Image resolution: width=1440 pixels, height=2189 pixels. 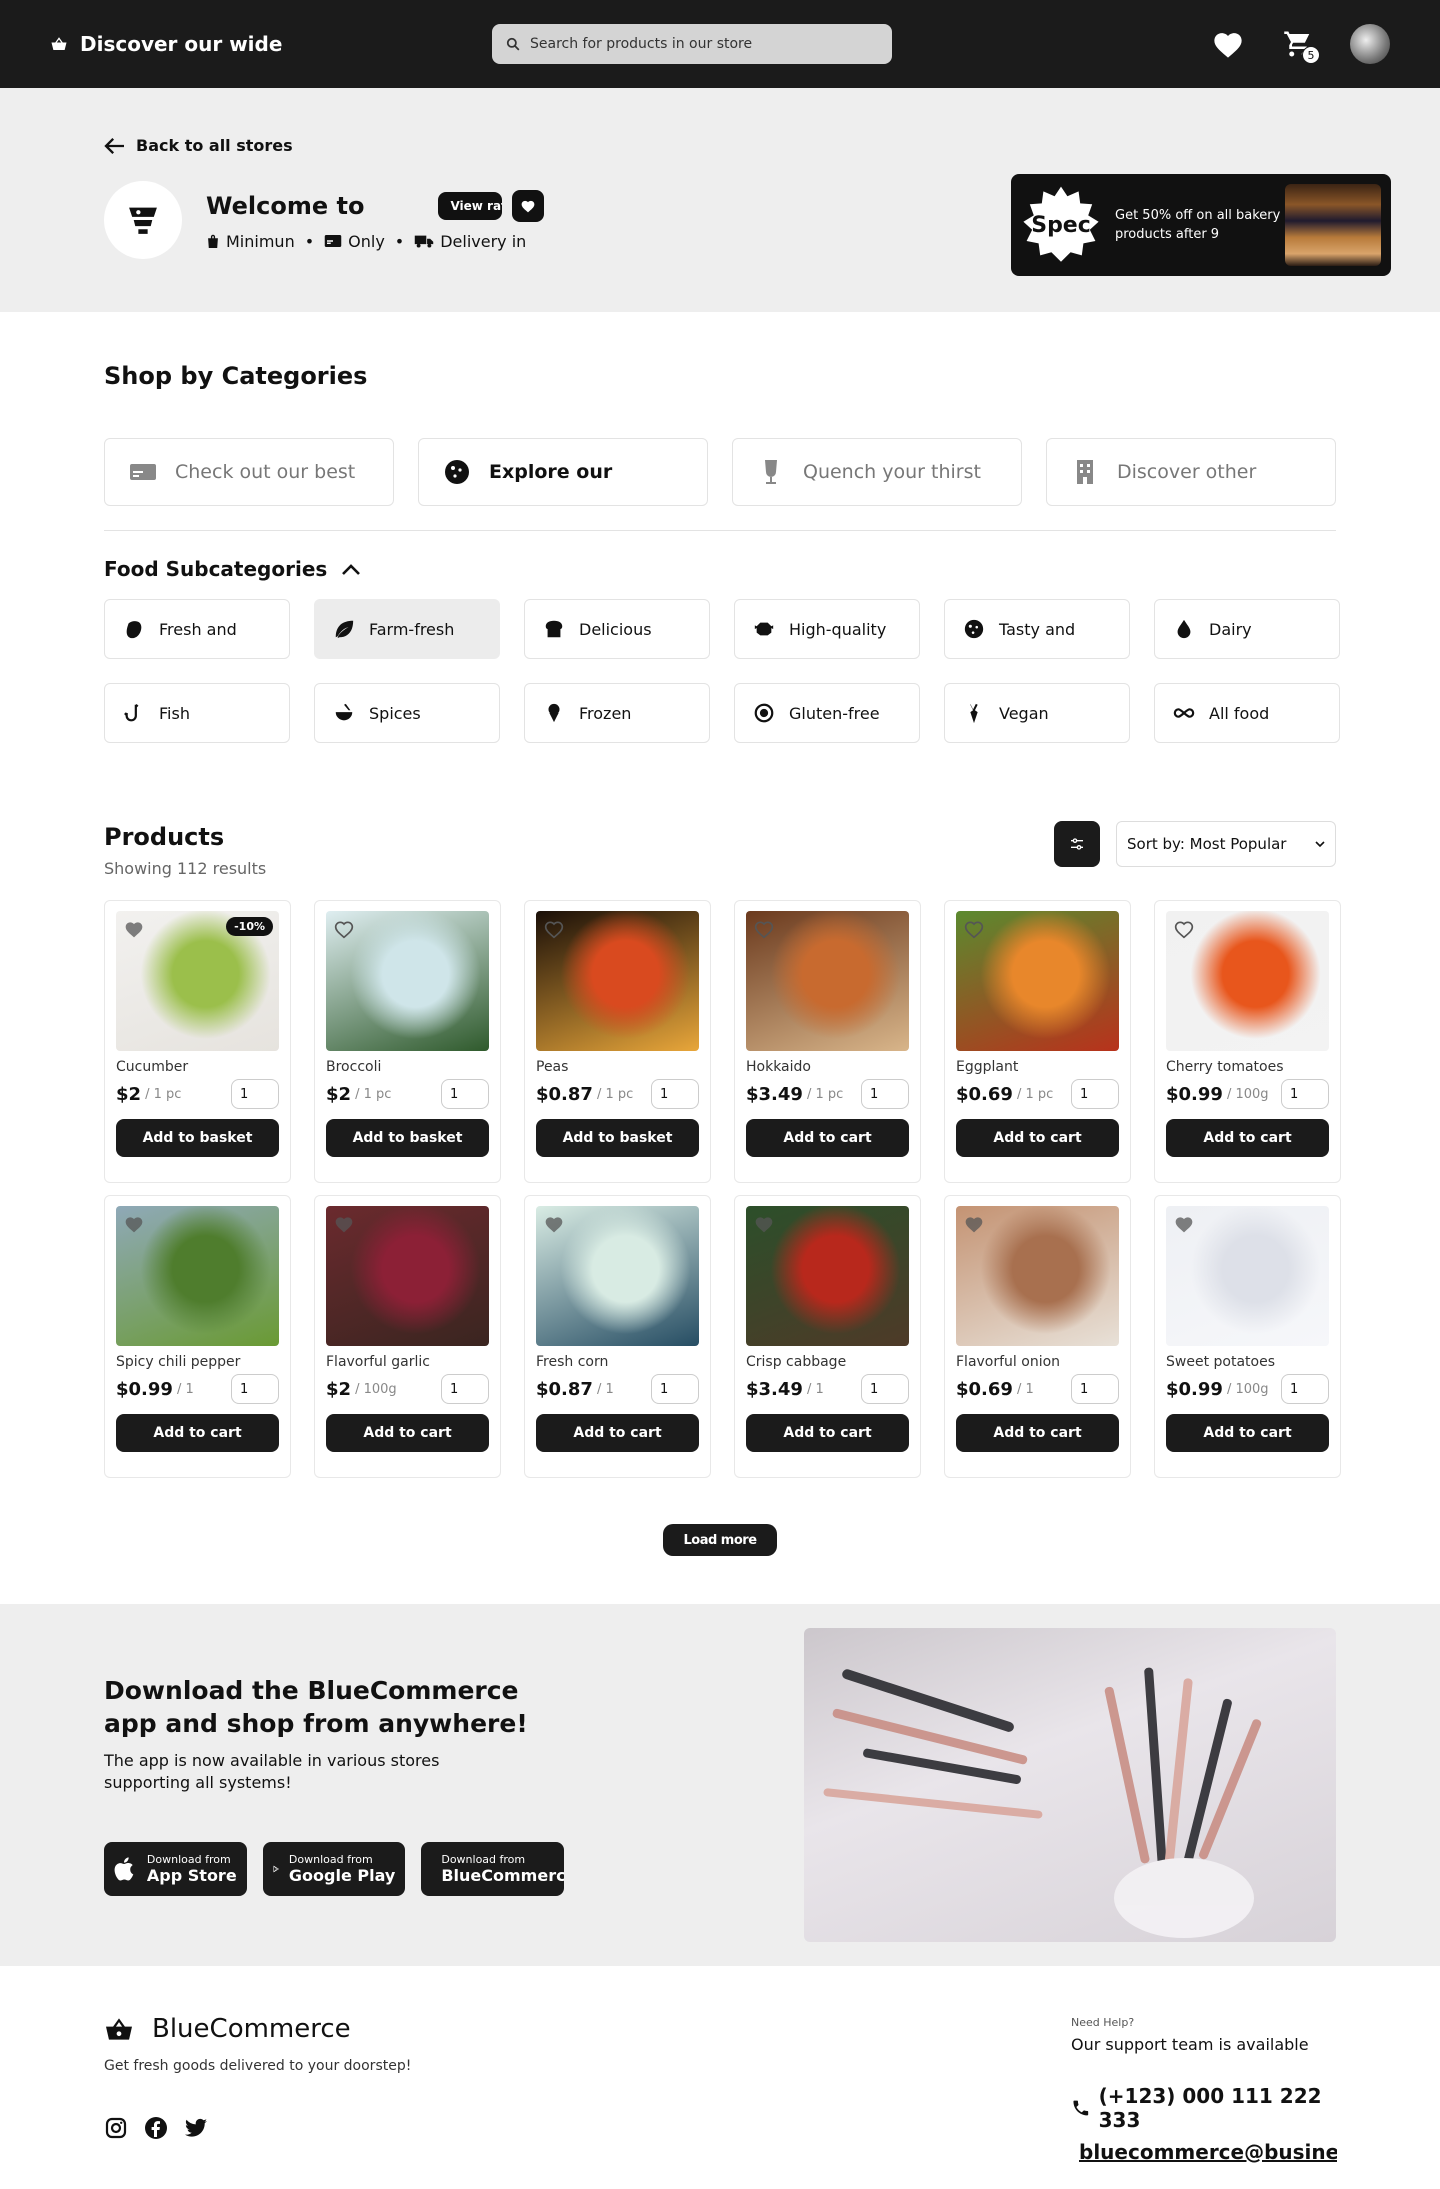 What do you see at coordinates (1037, 1336) in the screenshot?
I see `product-card: Flavorful onion $0.69/ 1 Add to cart` at bounding box center [1037, 1336].